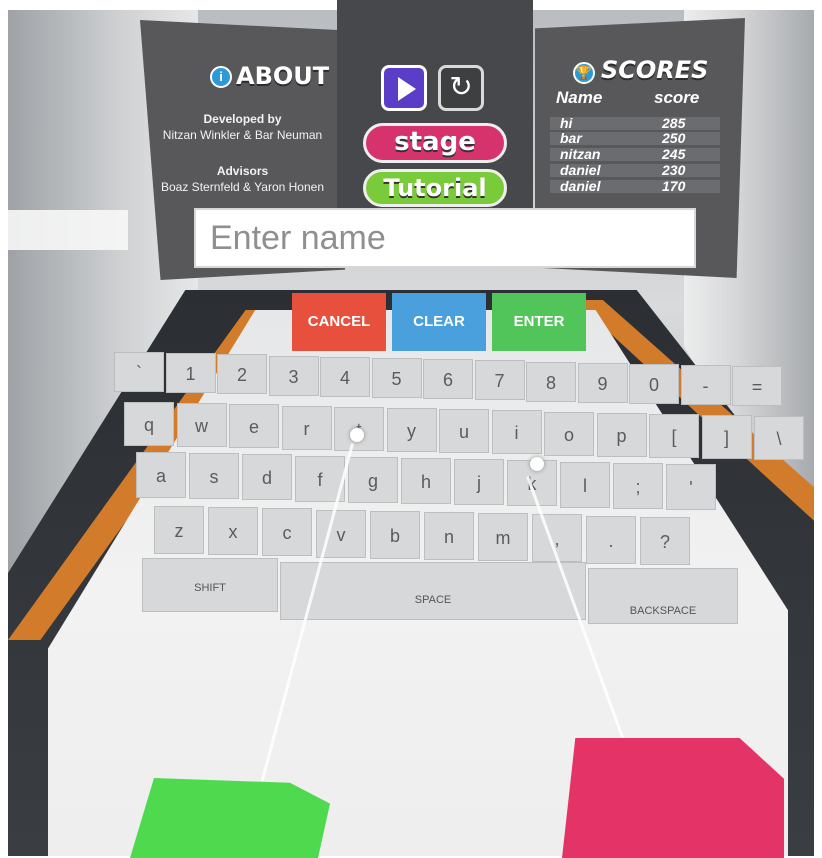 The image size is (822, 858). Describe the element at coordinates (635, 170) in the screenshot. I see `score-row: daniel 230` at that location.